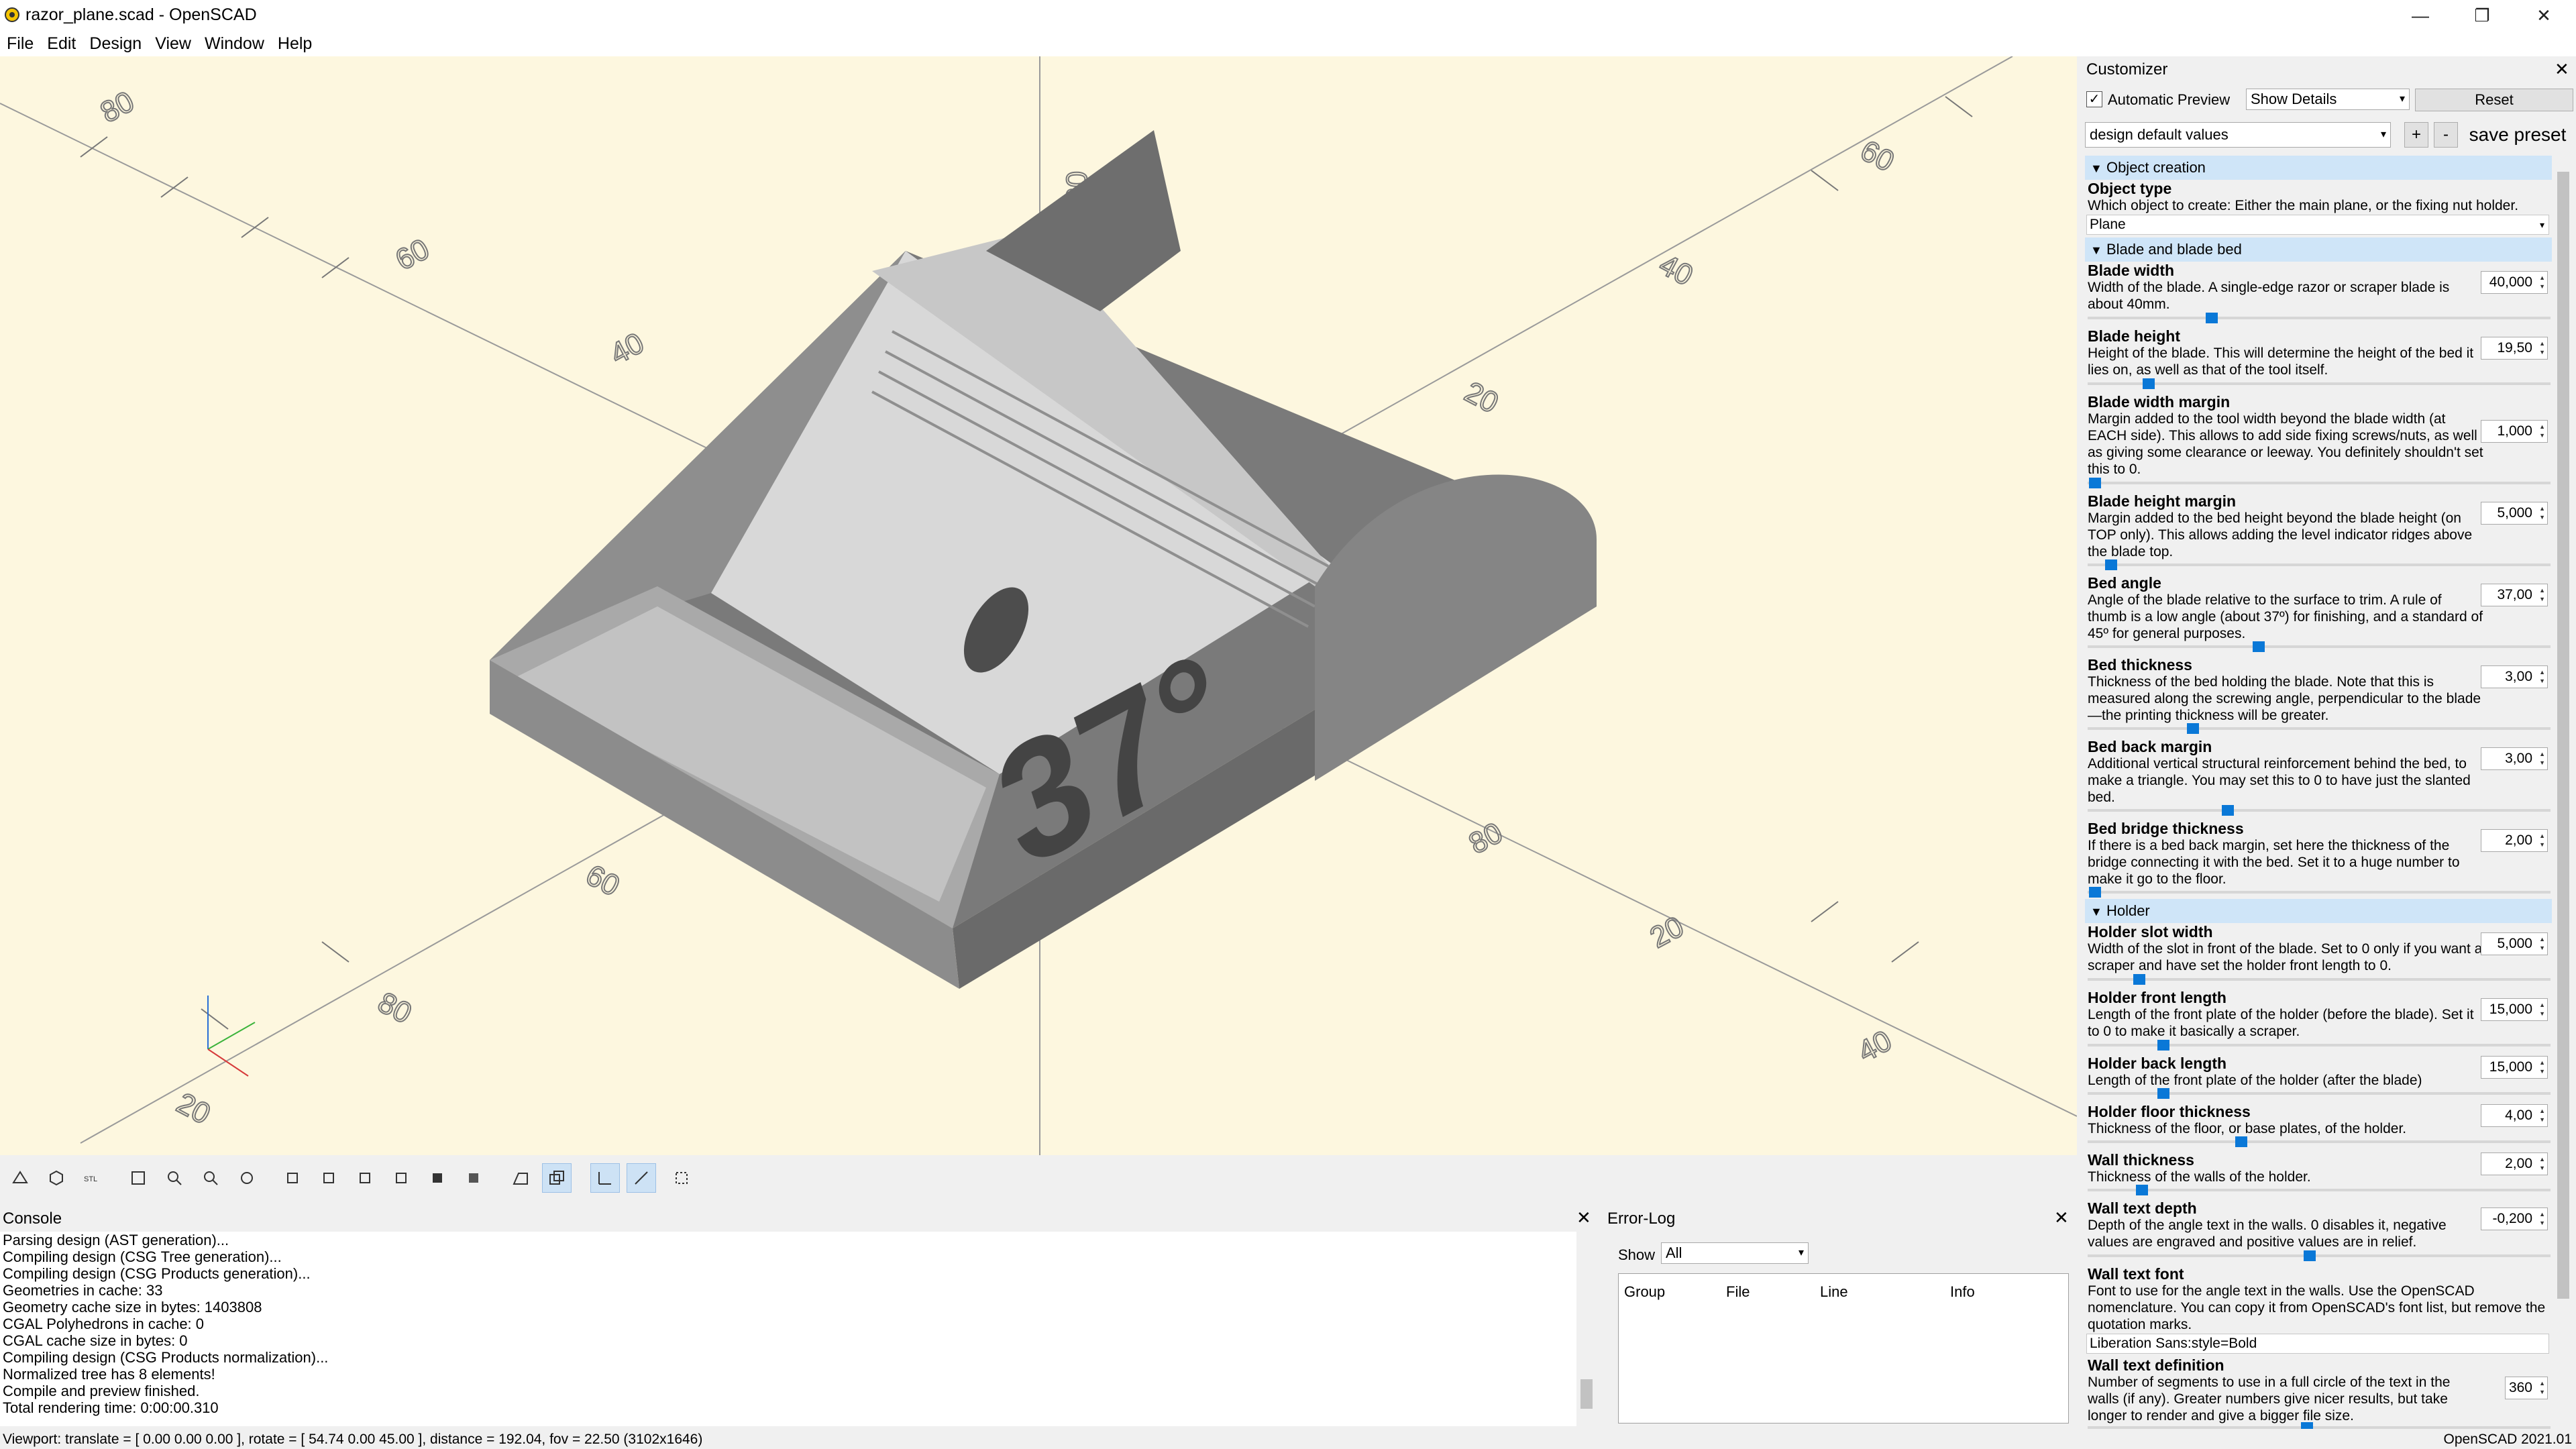 The image size is (2576, 1449). Describe the element at coordinates (2111, 564) in the screenshot. I see `blade-height-margin-slider` at that location.